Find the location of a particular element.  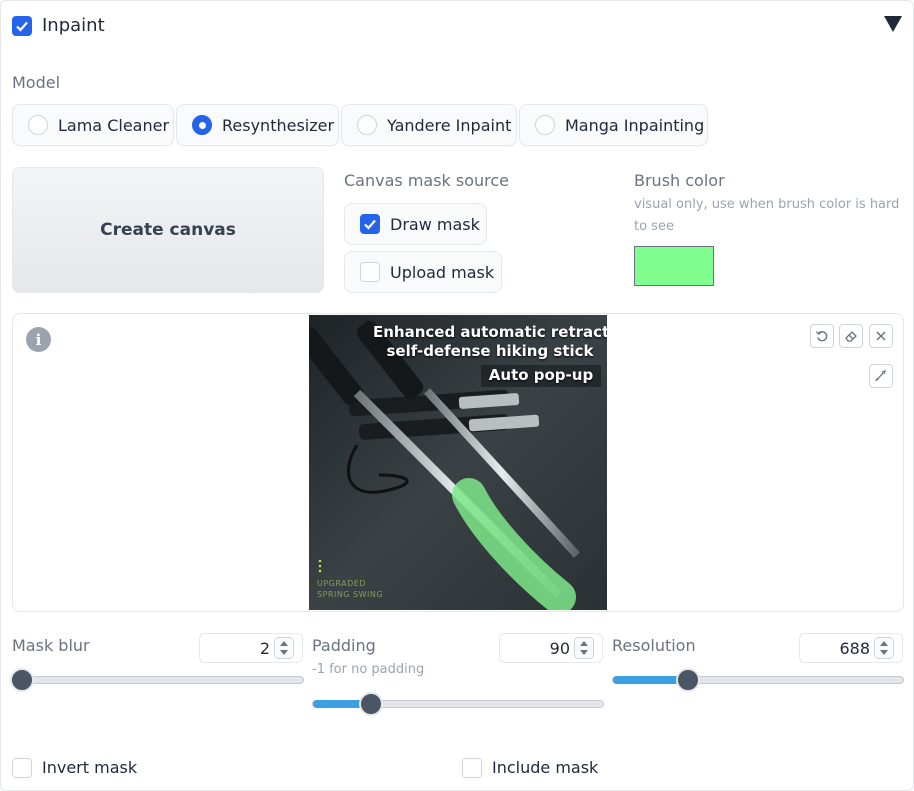

inpaint-title: Inpaint is located at coordinates (73, 25).